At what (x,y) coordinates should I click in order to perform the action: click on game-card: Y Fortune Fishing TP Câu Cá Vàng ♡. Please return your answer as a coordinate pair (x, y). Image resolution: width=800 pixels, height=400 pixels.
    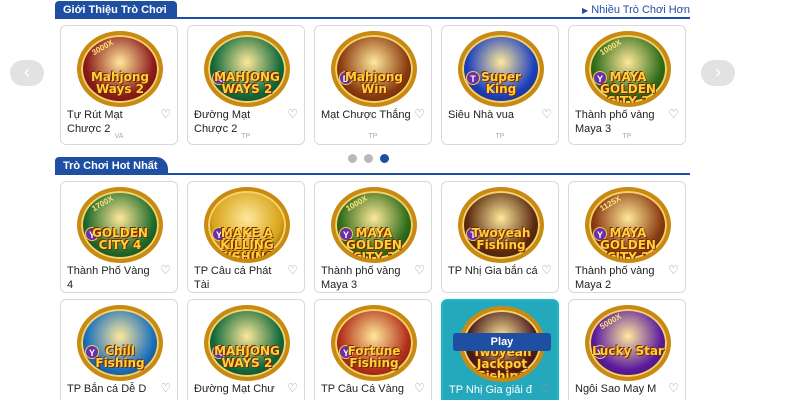
    Looking at the image, I should click on (373, 349).